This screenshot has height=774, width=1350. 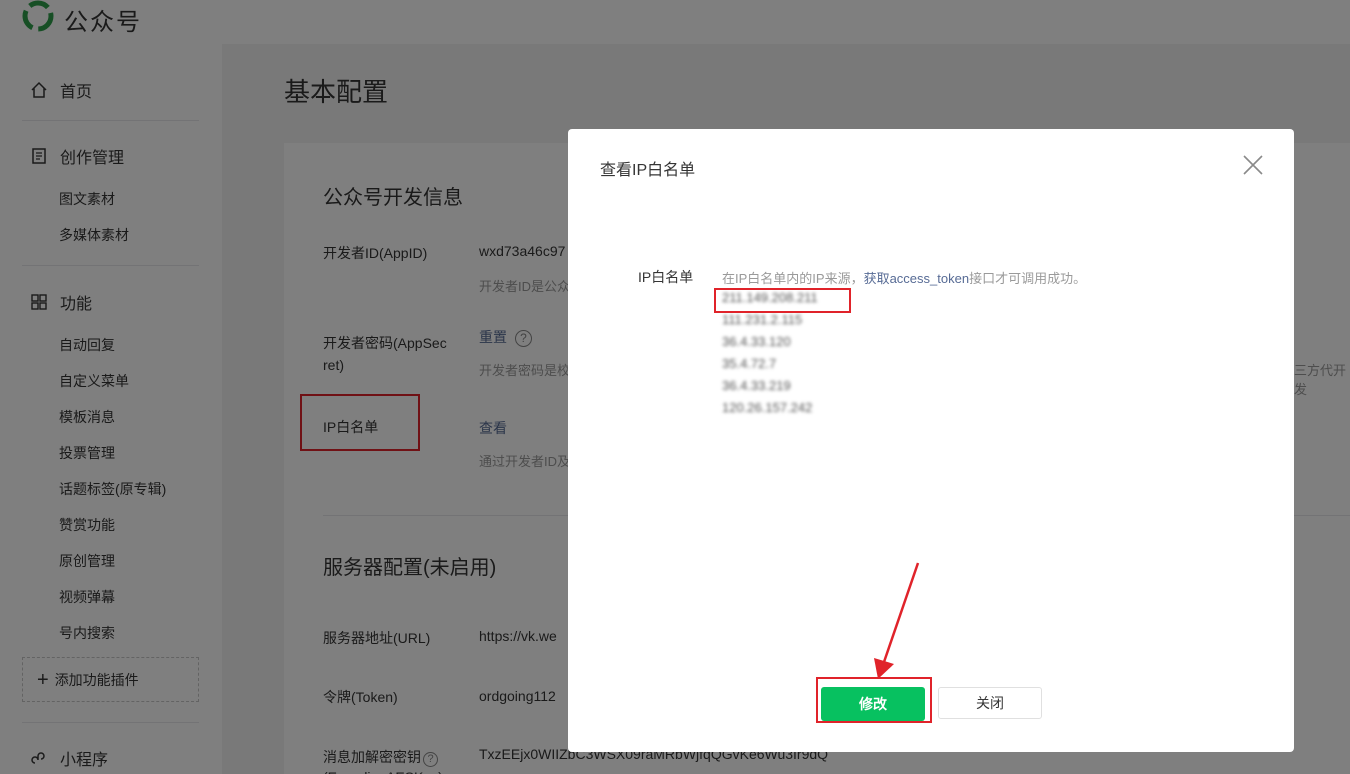 What do you see at coordinates (990, 703) in the screenshot?
I see `close-button: 关闭` at bounding box center [990, 703].